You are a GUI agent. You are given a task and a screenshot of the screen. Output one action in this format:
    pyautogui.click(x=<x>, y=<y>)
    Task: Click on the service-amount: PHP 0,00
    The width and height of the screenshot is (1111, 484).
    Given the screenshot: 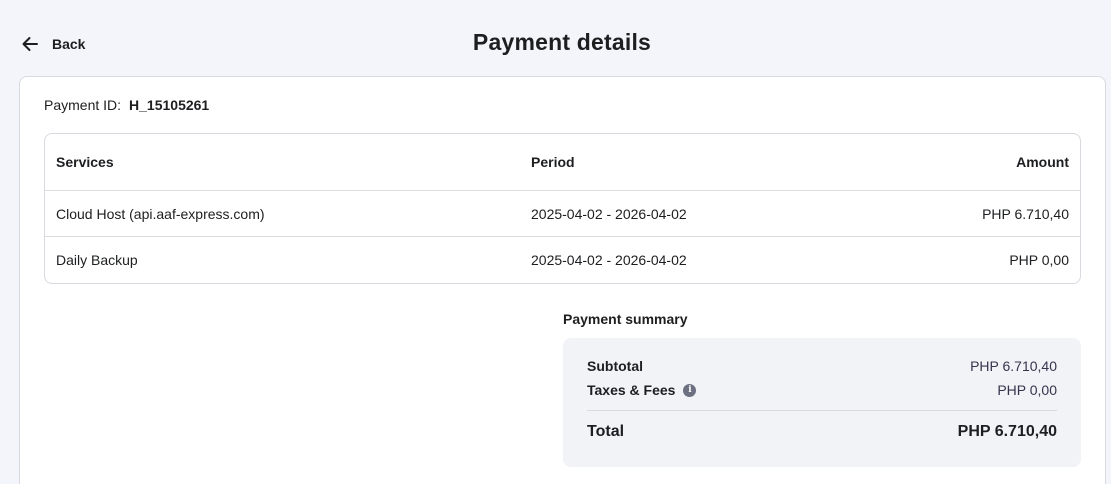 What is the action you would take?
    pyautogui.click(x=1039, y=260)
    